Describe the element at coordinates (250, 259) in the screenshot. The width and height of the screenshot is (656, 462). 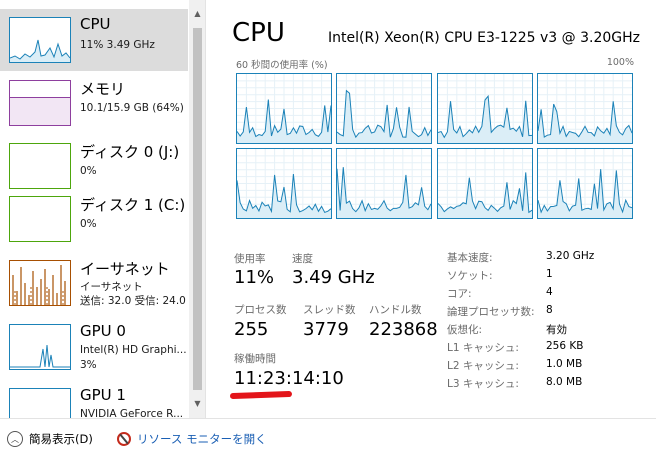
I see `utilization-label: 使用率` at that location.